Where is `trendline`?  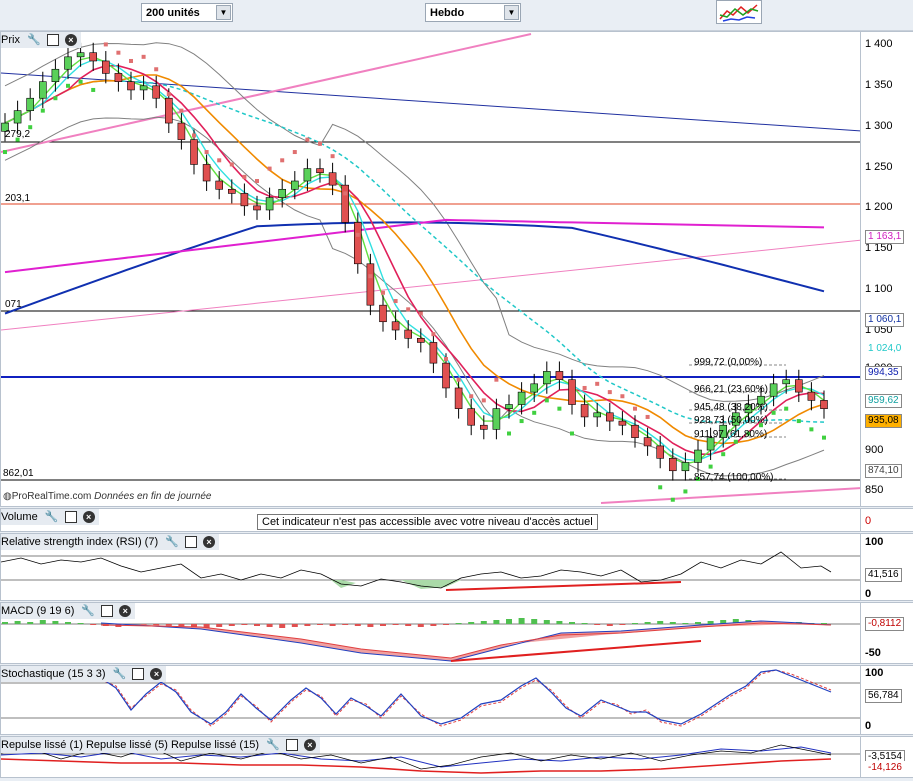 trendline is located at coordinates (430, 285).